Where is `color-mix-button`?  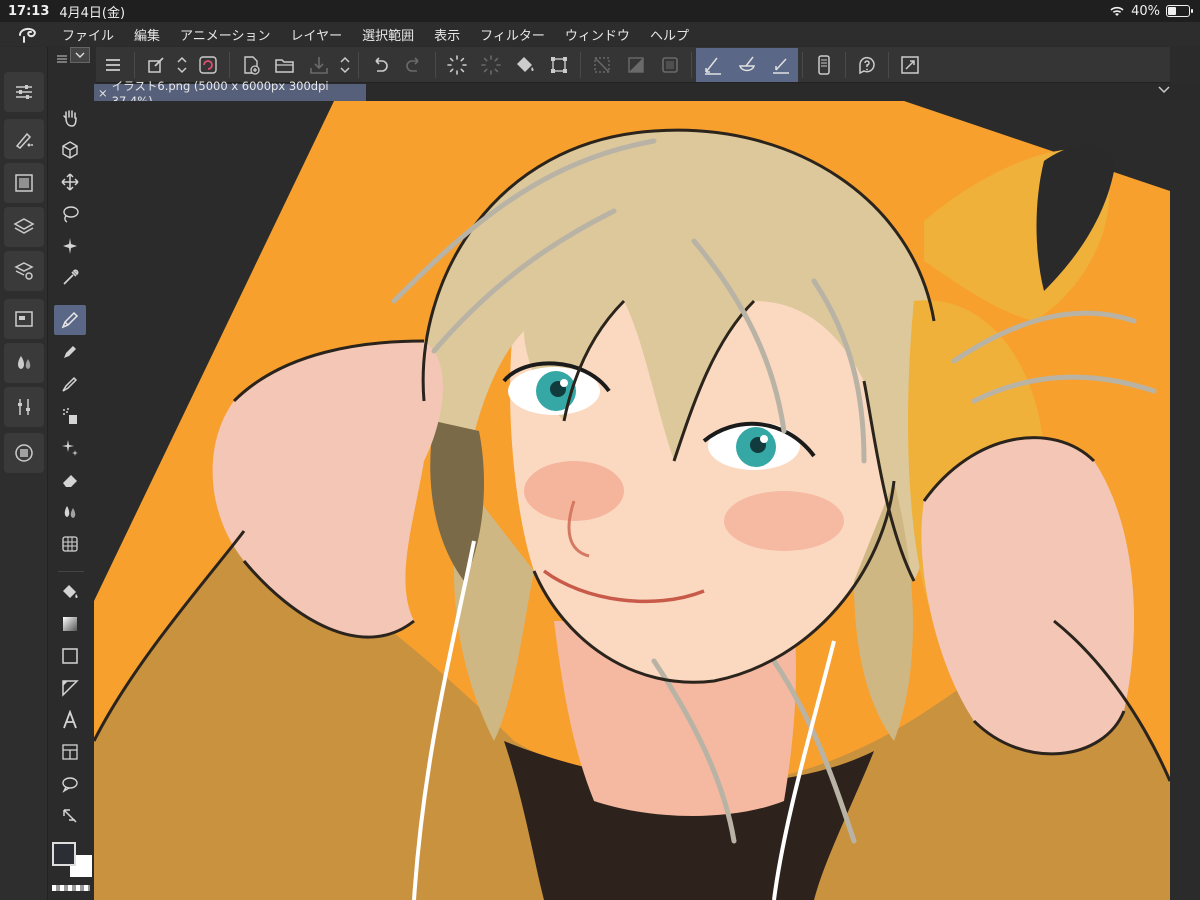
color-mix-button is located at coordinates (24, 363).